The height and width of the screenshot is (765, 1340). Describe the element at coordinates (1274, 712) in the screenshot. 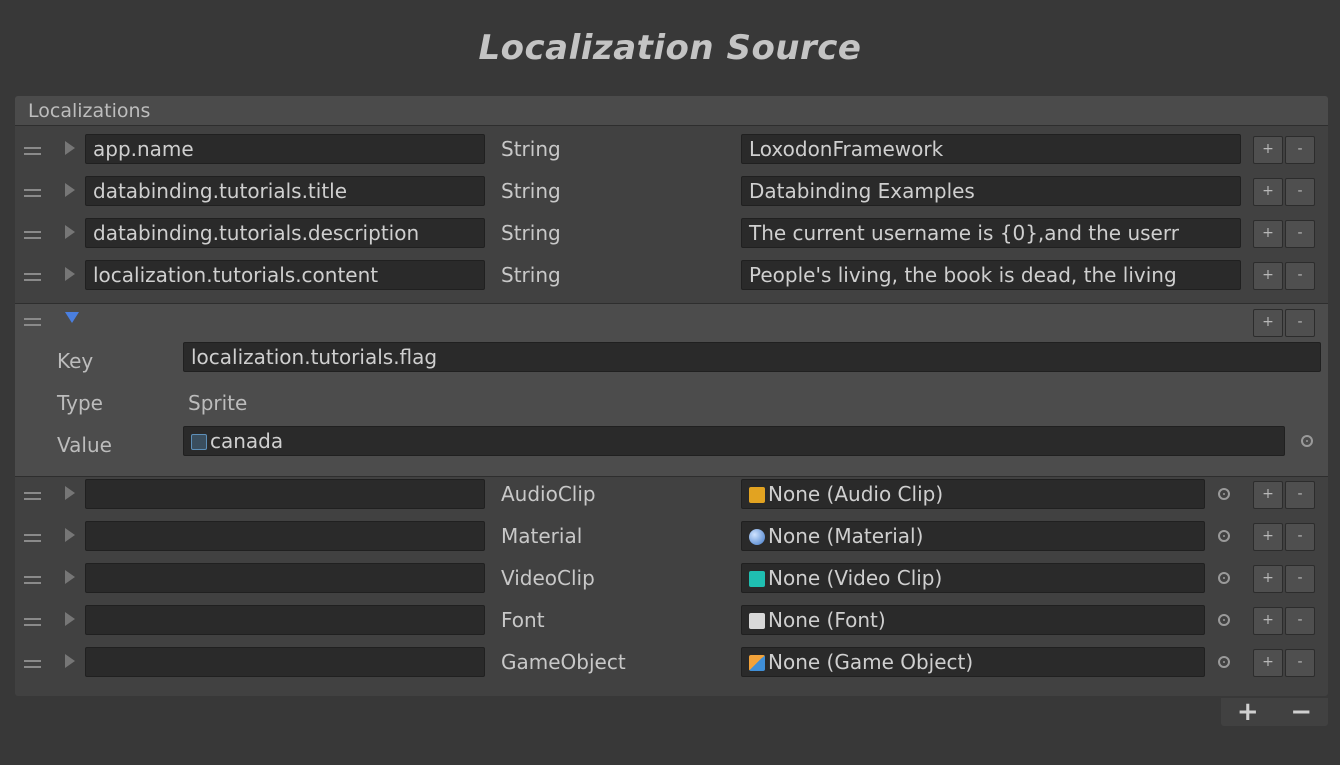

I see `list-footer: + −` at that location.